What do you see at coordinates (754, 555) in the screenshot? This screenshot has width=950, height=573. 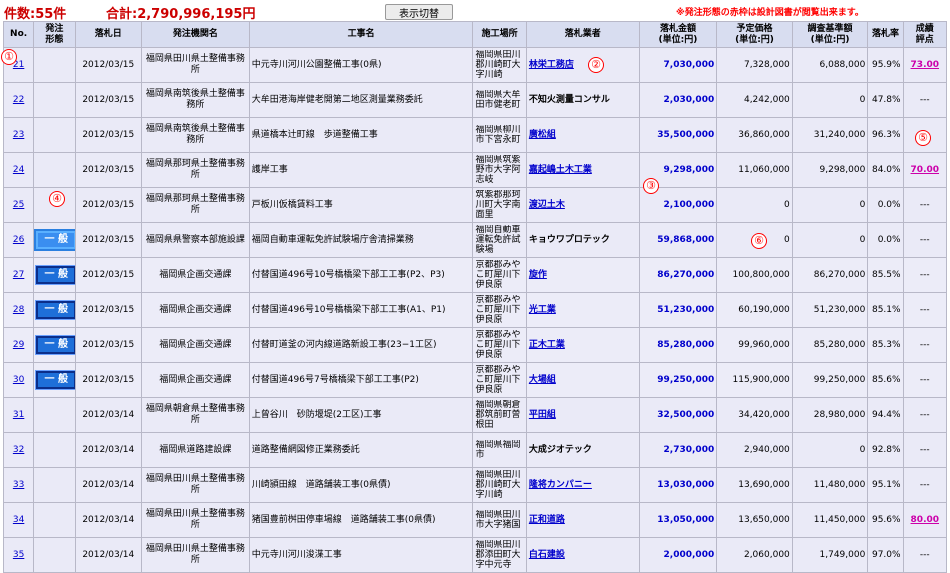 I see `cell-estimated-price: 2,060,000` at bounding box center [754, 555].